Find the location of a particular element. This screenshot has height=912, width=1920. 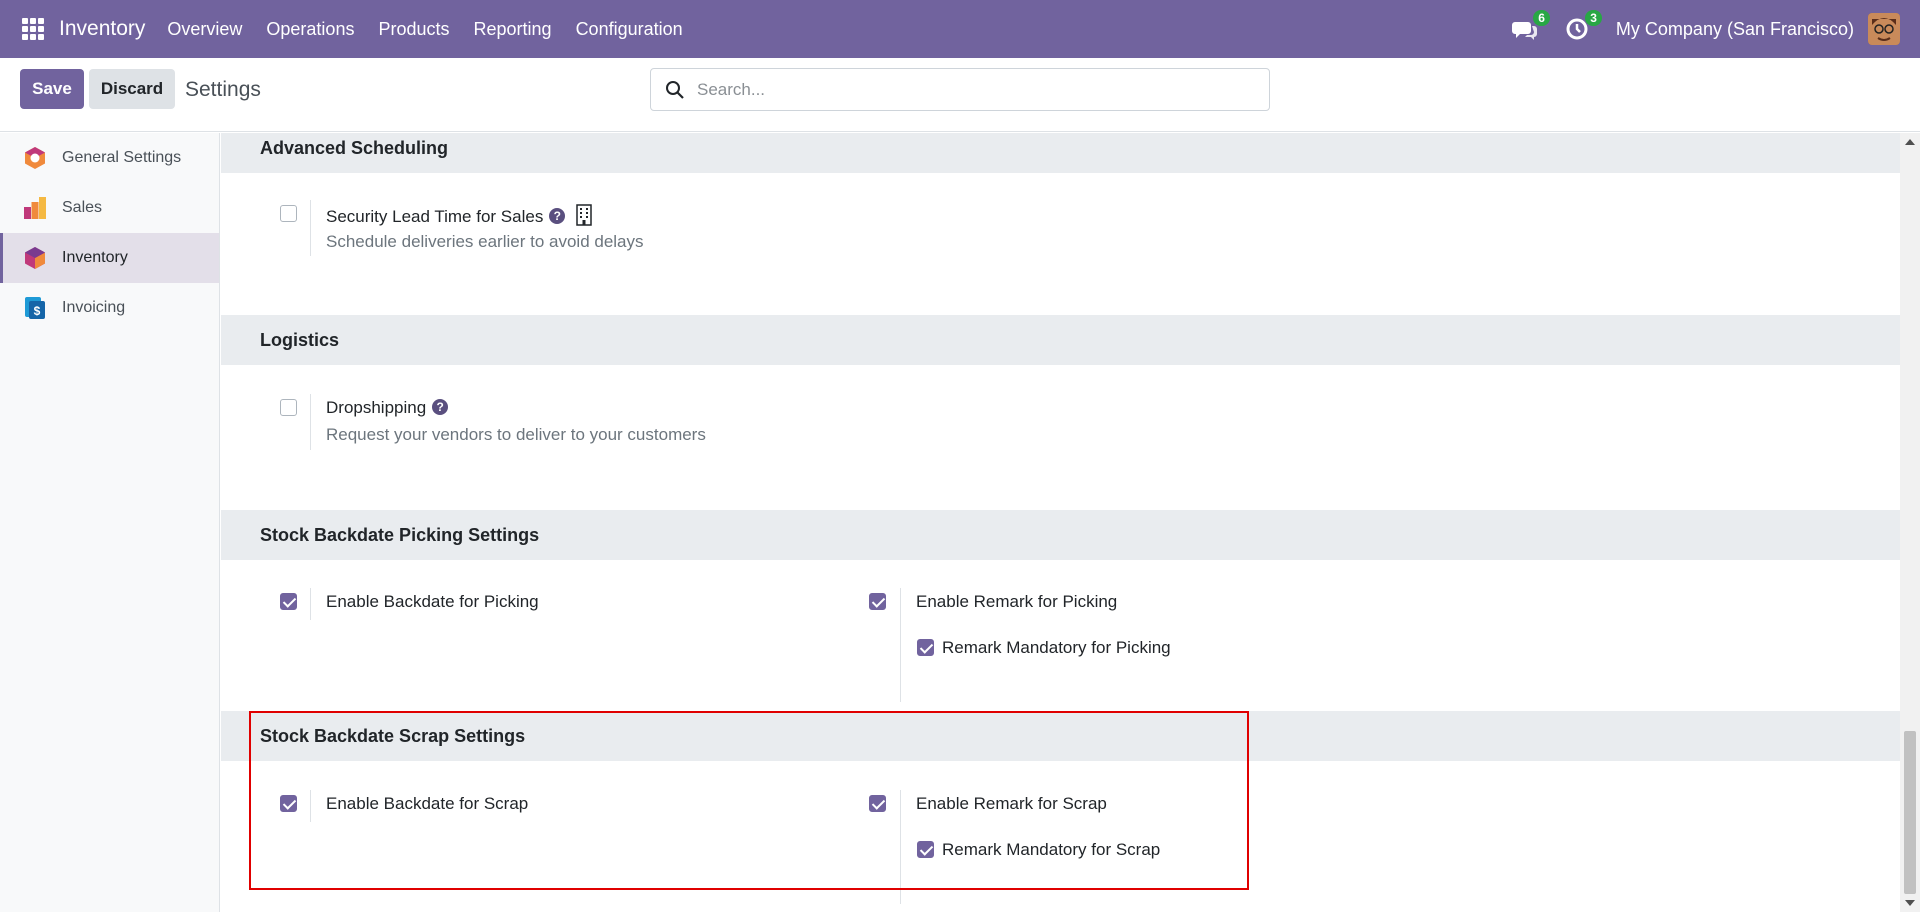

dropshipping-checkbox is located at coordinates (288, 407).